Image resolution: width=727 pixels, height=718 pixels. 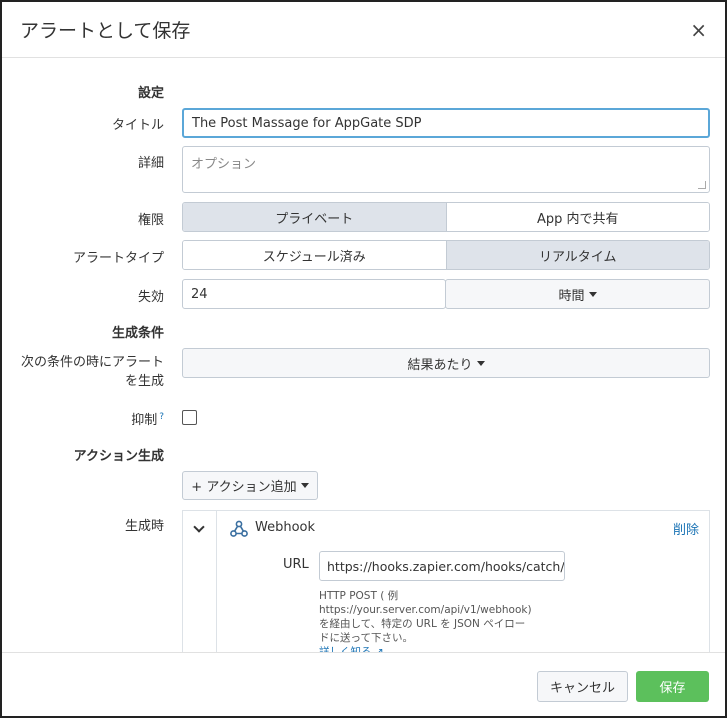 I want to click on trigger-section-label: 生成条件, so click(x=137, y=333).